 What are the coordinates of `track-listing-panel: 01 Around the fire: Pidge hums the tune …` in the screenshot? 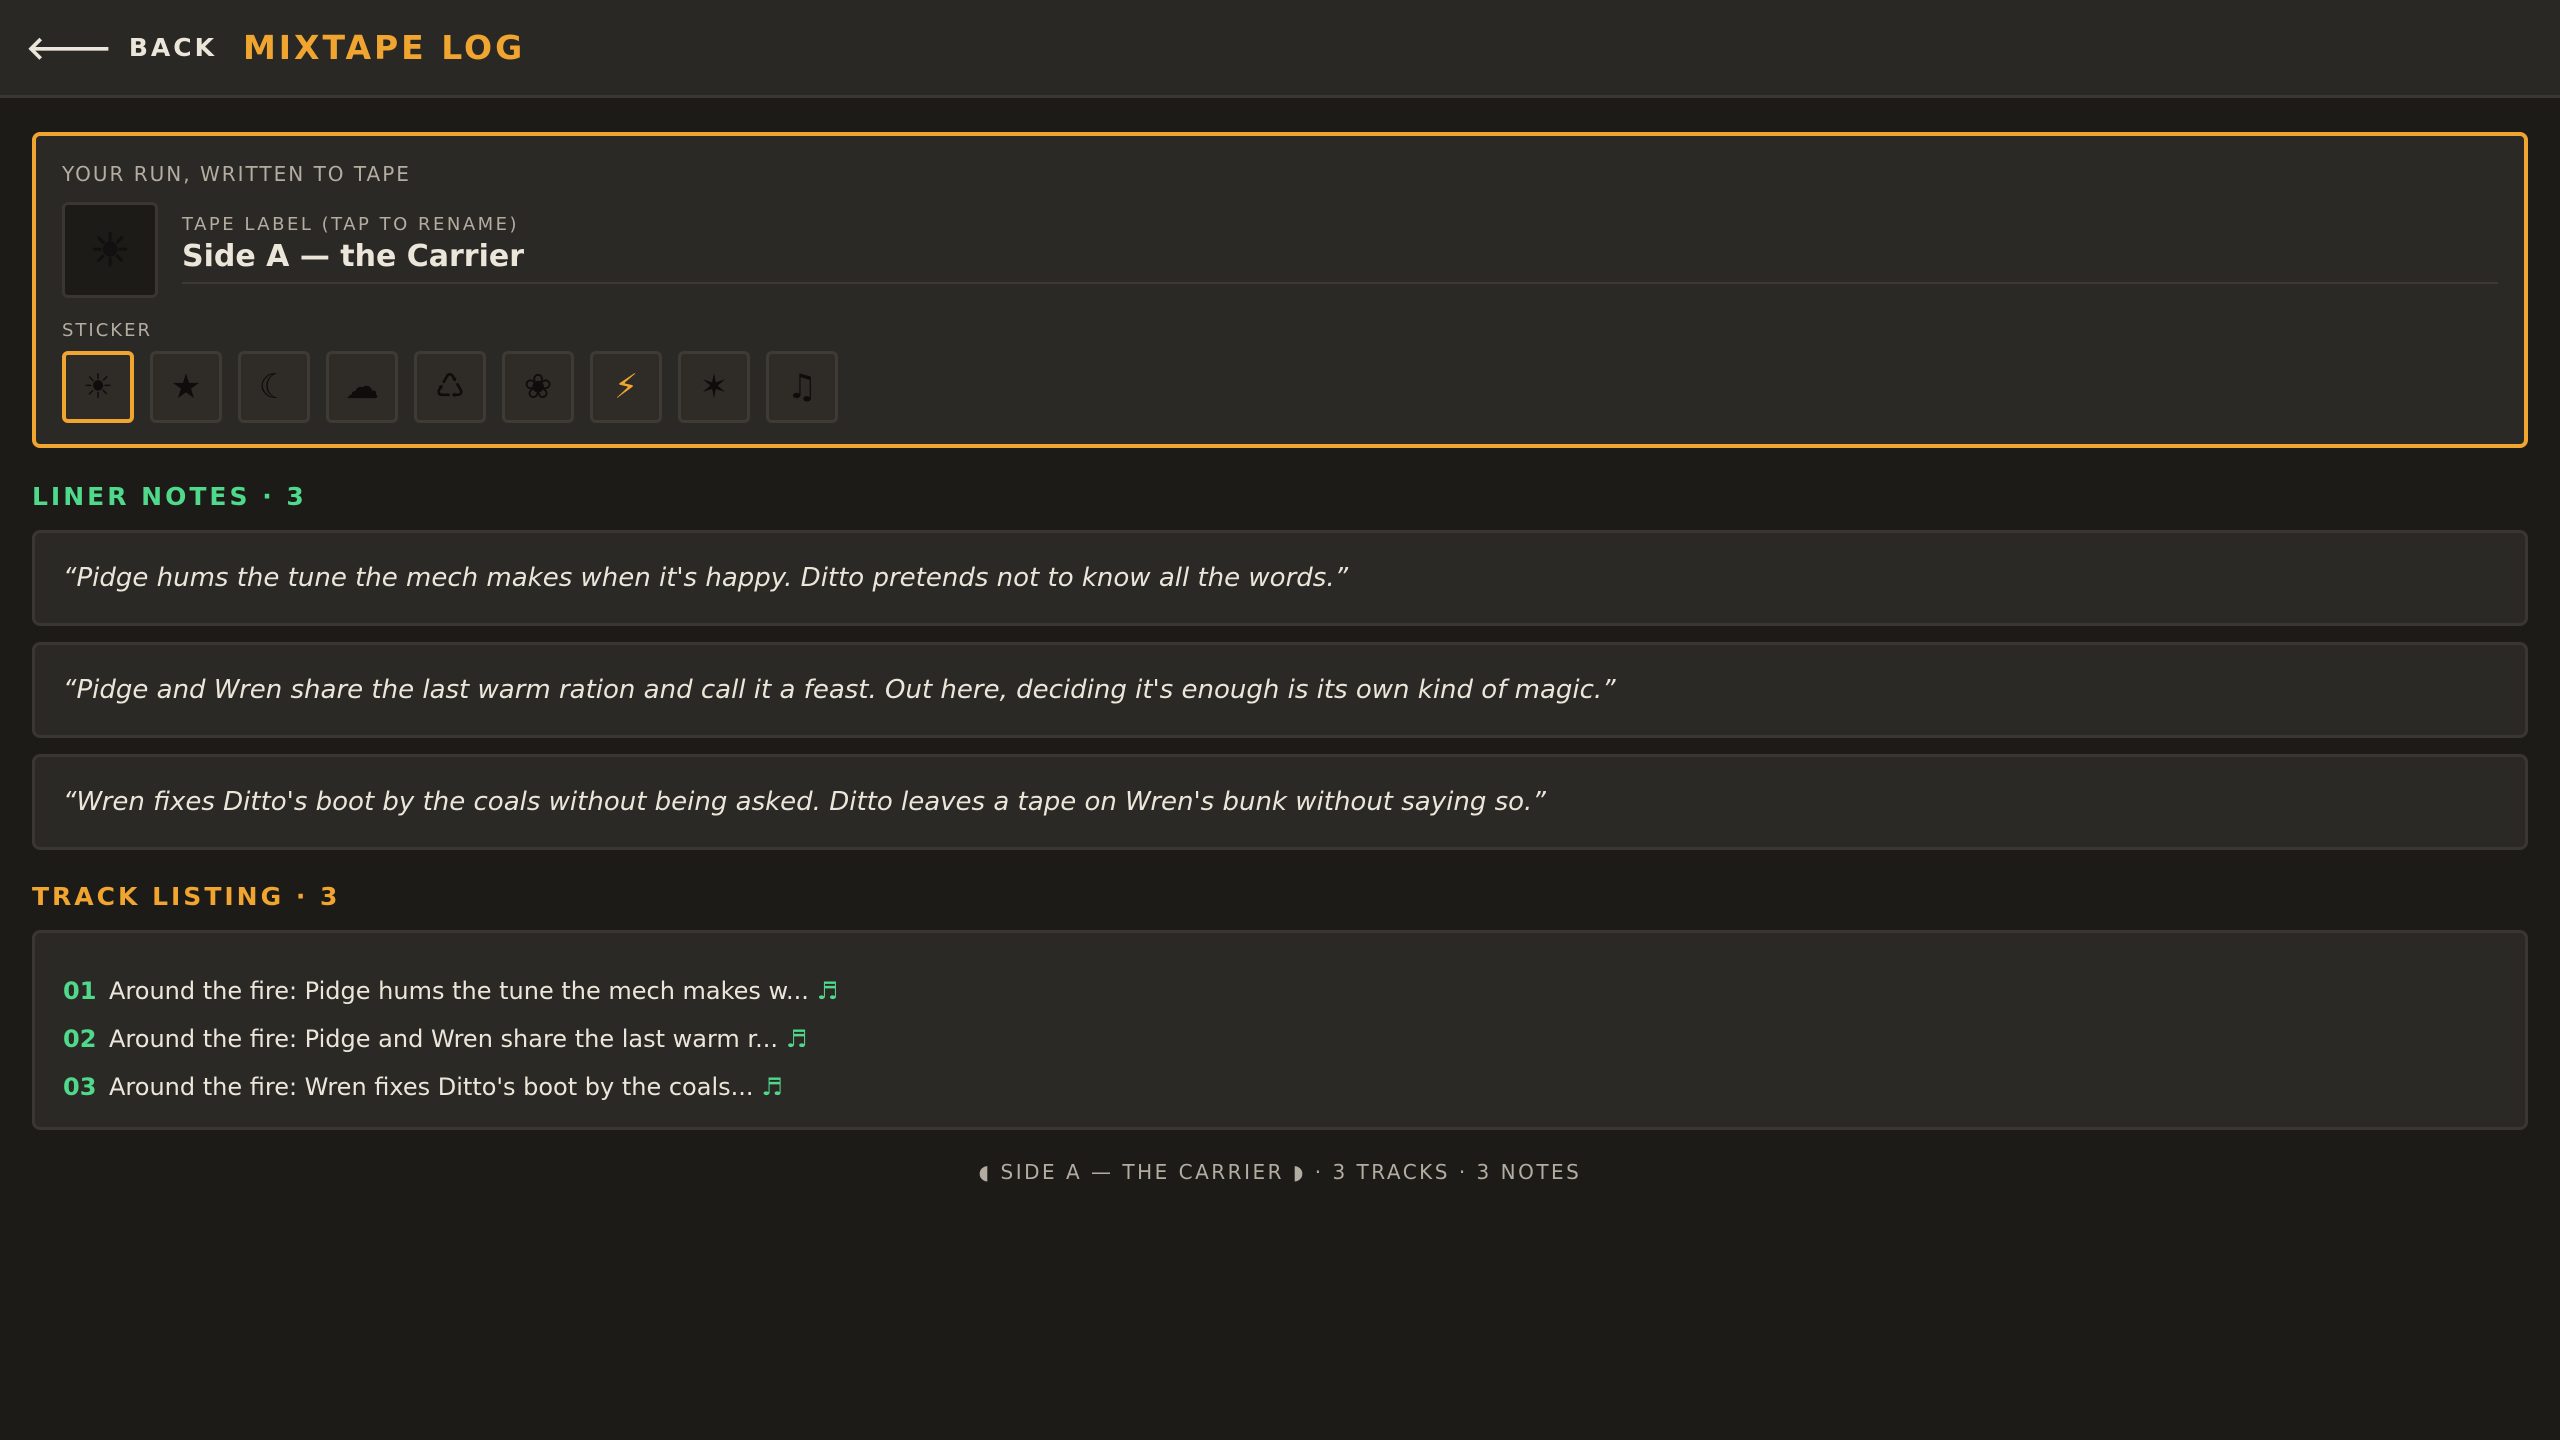 It's located at (1280, 1030).